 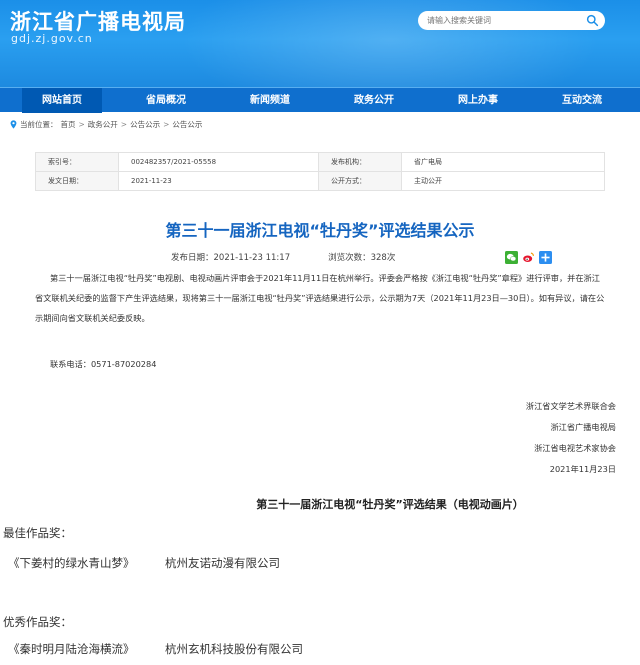 What do you see at coordinates (360, 162) in the screenshot?
I see `org-label: 发布机构：` at bounding box center [360, 162].